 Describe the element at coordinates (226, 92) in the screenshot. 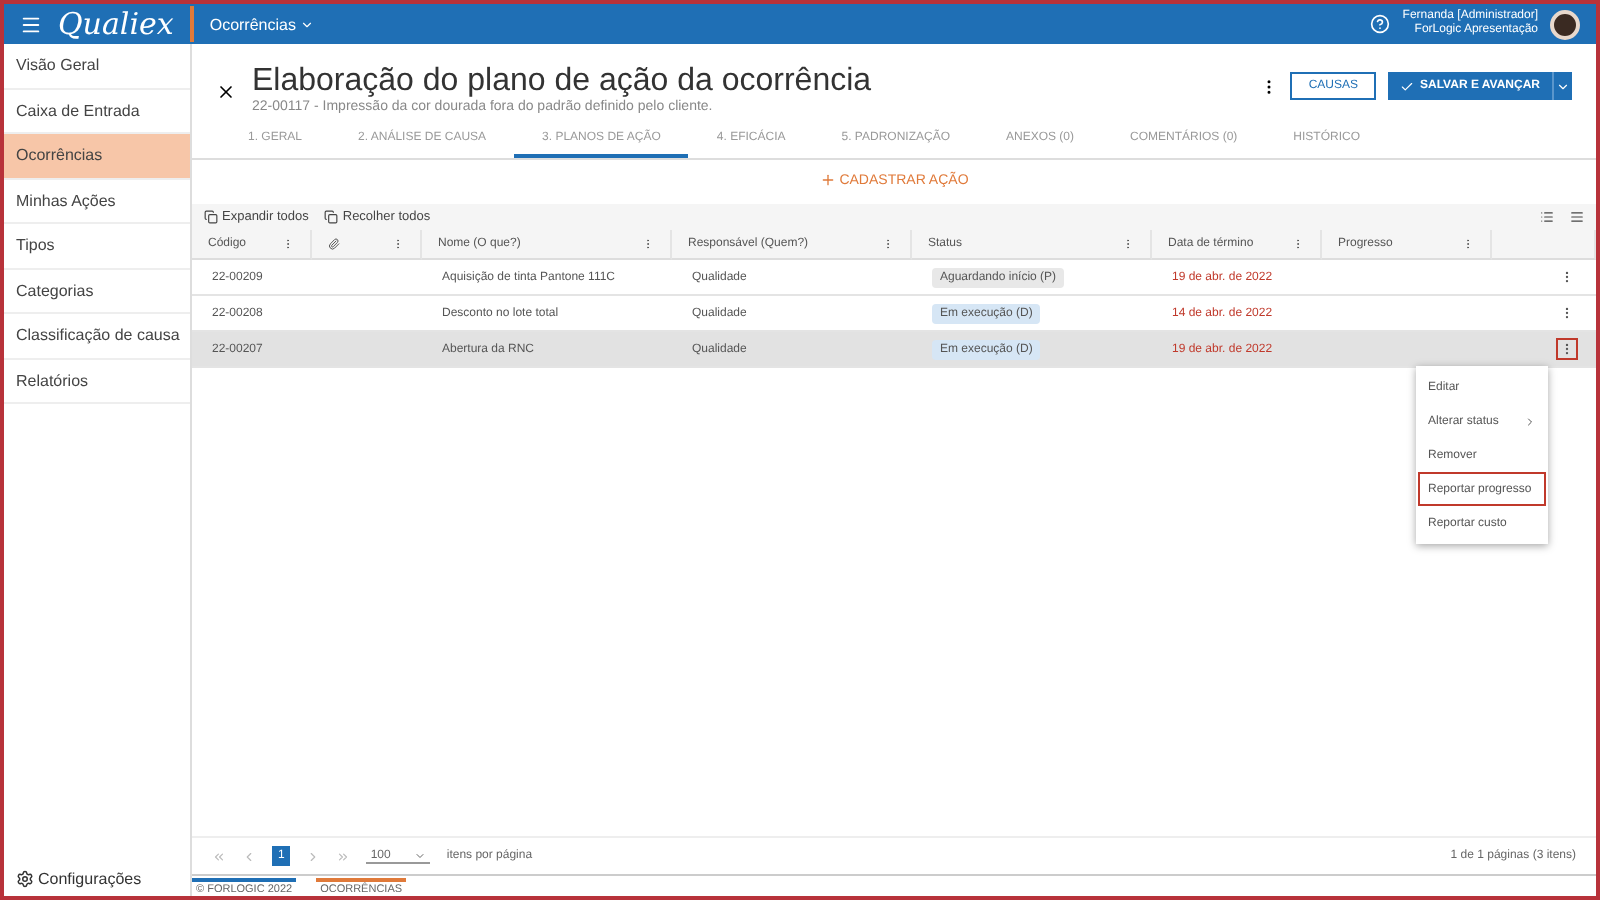

I see `close-icon` at that location.